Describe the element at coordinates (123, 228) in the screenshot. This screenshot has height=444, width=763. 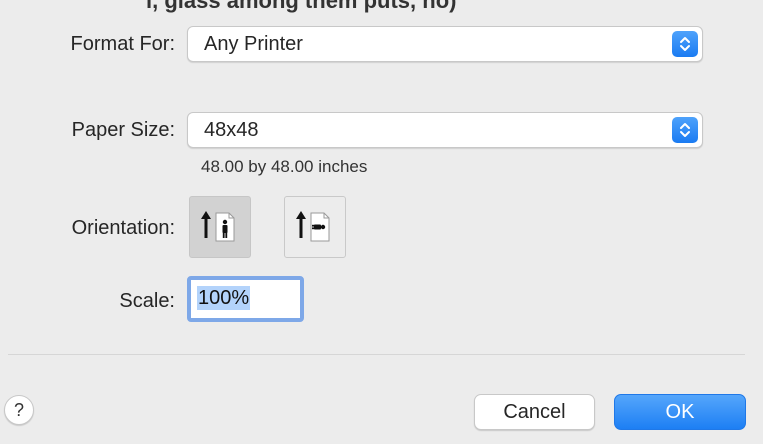
I see `orientation-label: Orientation:` at that location.